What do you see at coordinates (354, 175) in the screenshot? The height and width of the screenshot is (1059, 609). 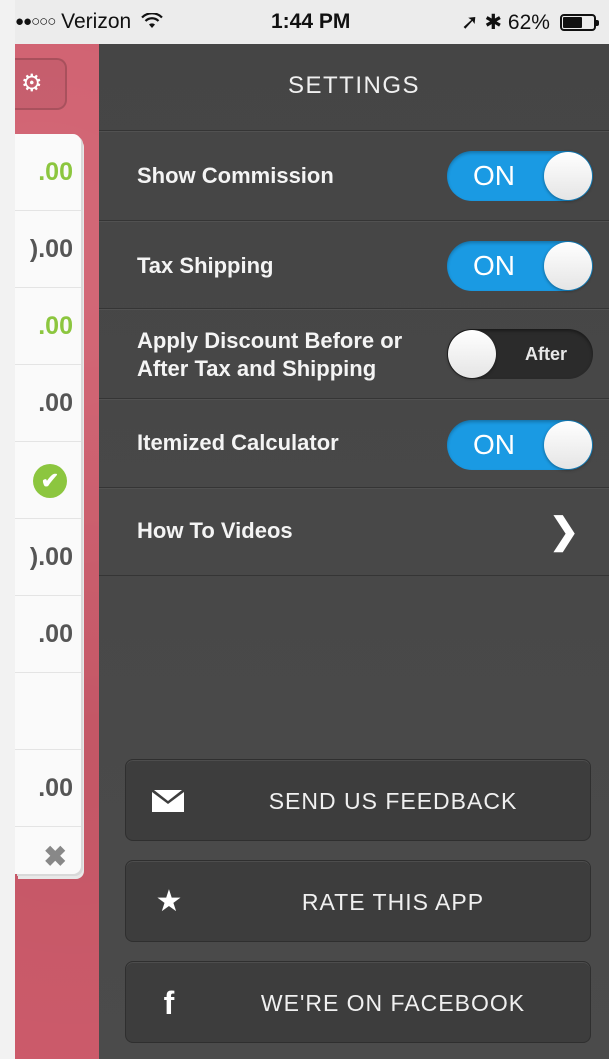 I see `setting-row-show-commission: Show Commission ON` at bounding box center [354, 175].